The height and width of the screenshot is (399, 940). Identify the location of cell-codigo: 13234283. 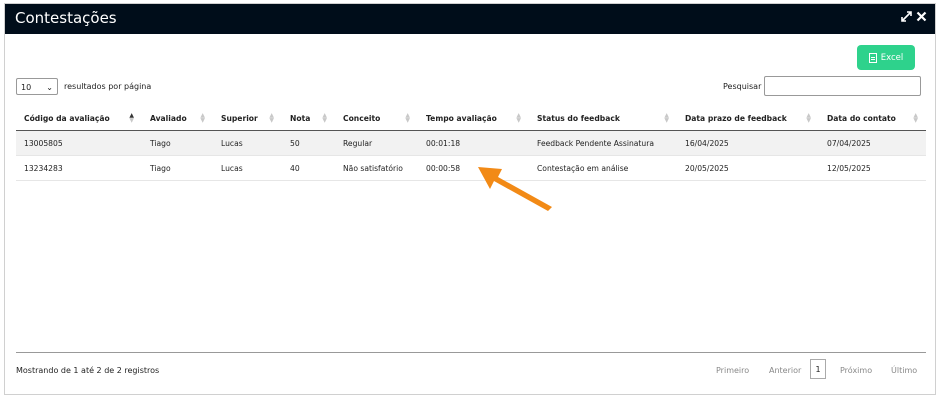
(79, 168).